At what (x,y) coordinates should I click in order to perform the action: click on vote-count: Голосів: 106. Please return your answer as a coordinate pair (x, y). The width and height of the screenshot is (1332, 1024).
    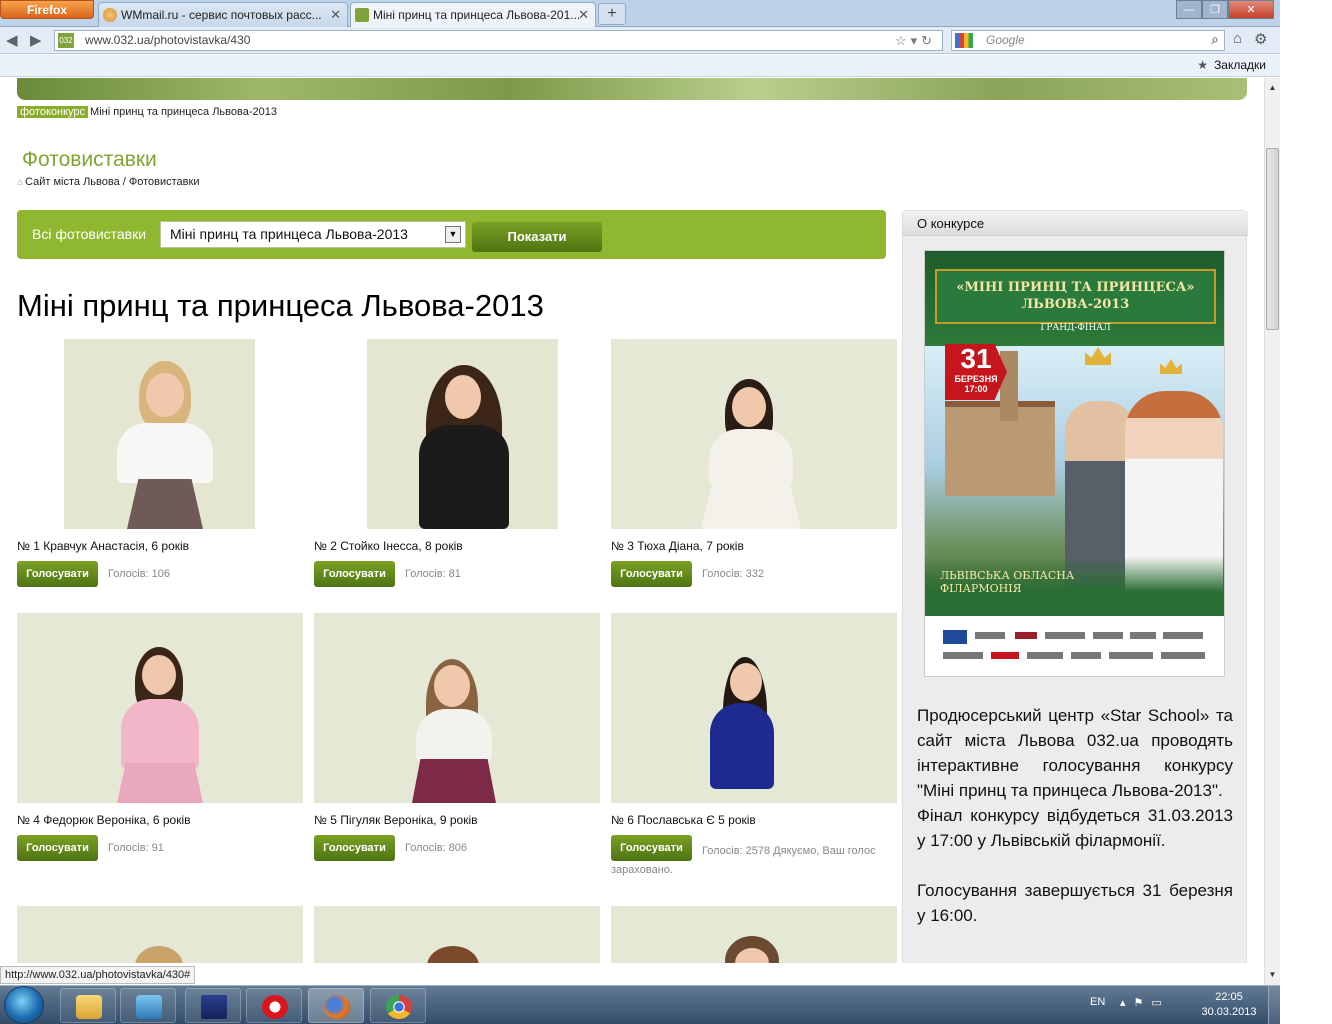
    Looking at the image, I should click on (139, 574).